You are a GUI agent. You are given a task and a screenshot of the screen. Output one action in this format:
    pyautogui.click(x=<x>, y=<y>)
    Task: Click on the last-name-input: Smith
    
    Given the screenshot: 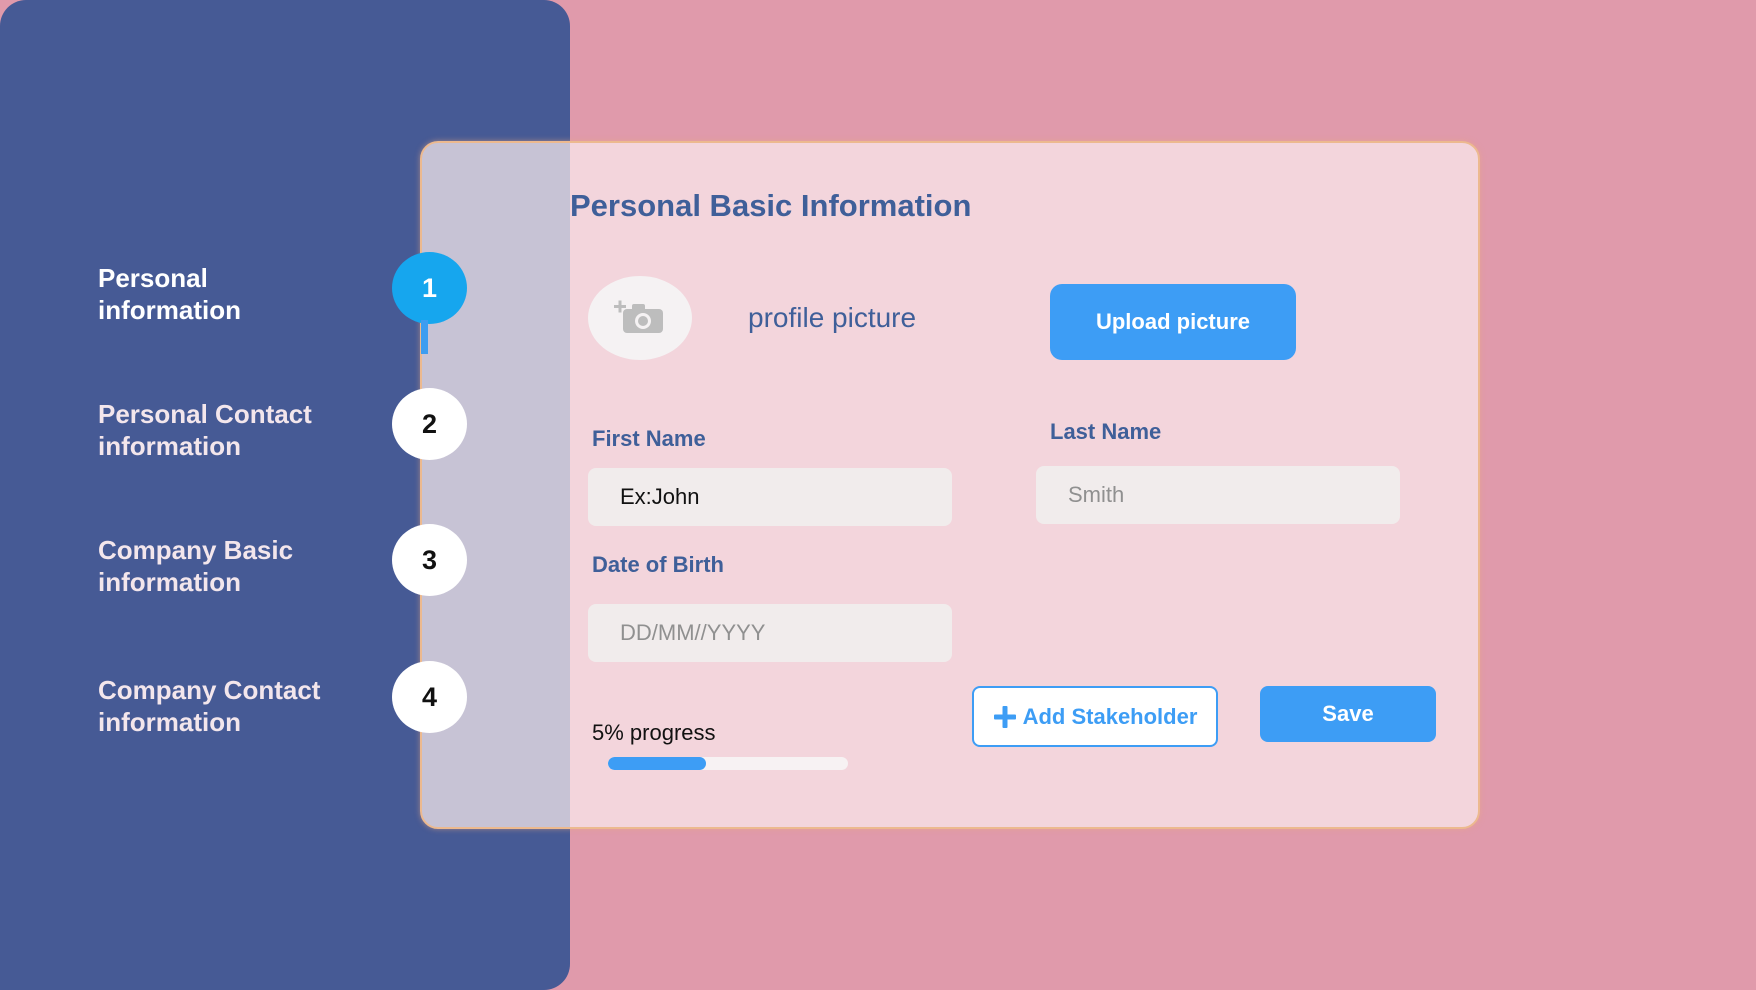 What is the action you would take?
    pyautogui.click(x=1218, y=495)
    